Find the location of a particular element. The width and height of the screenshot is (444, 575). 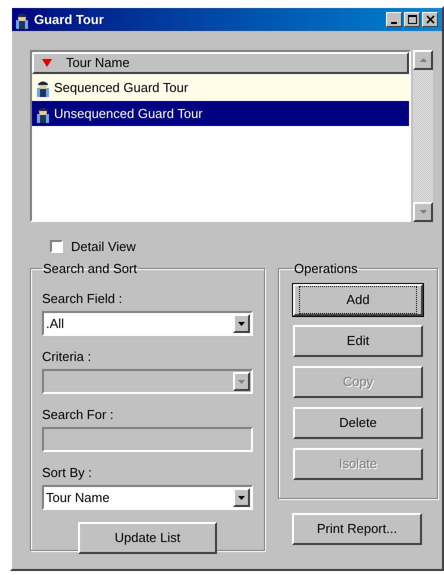

minimize-button is located at coordinates (394, 19).